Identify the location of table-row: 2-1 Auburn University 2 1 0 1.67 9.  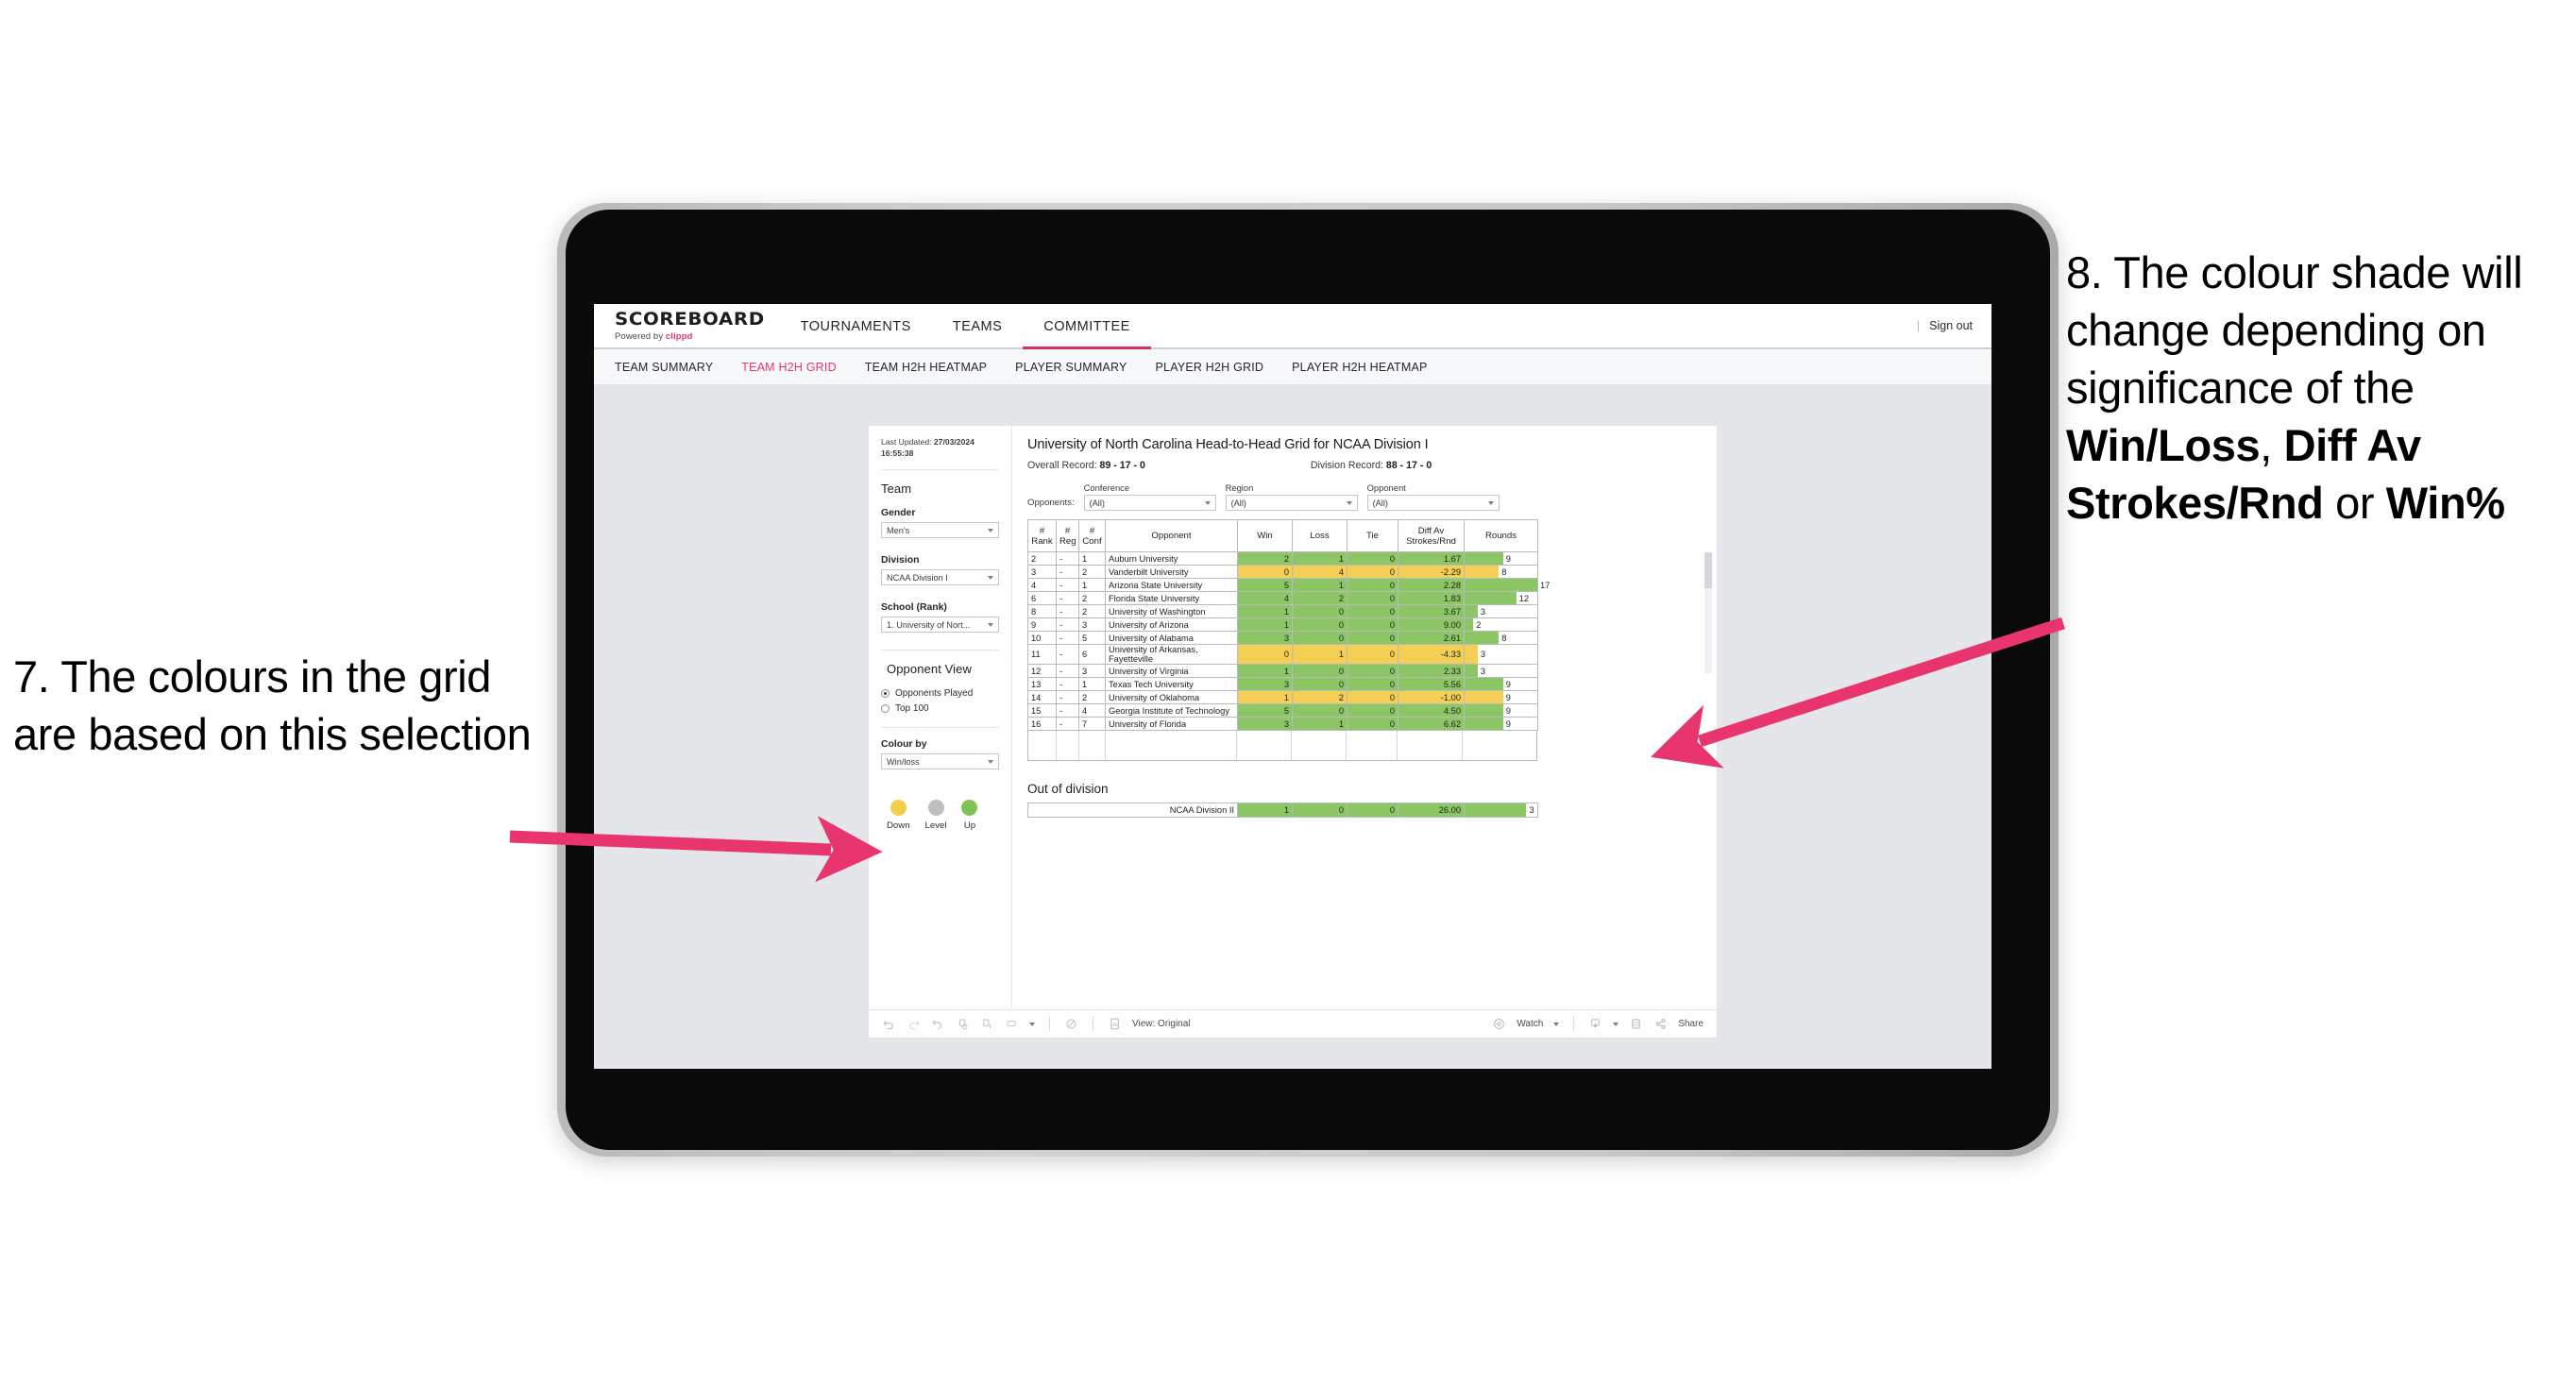
(1282, 558).